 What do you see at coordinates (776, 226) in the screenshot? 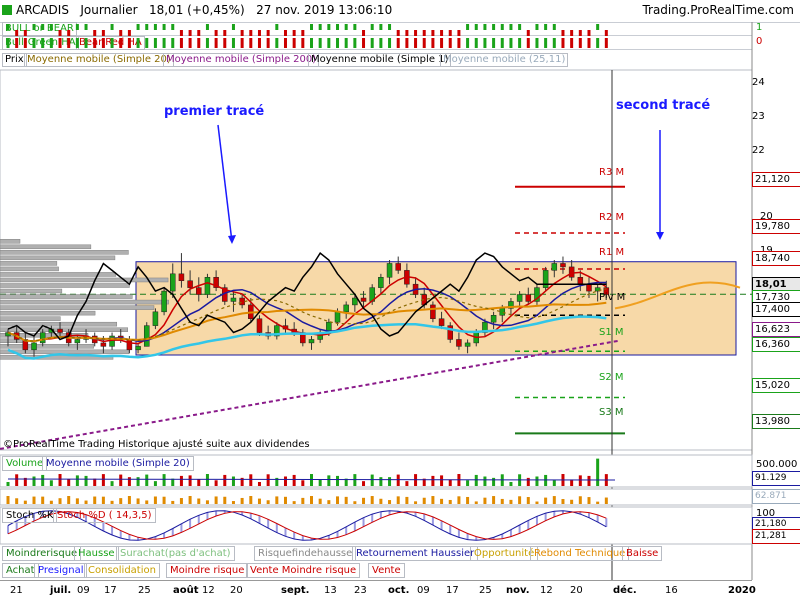
I see `r2-price-box: 19,780` at bounding box center [776, 226].